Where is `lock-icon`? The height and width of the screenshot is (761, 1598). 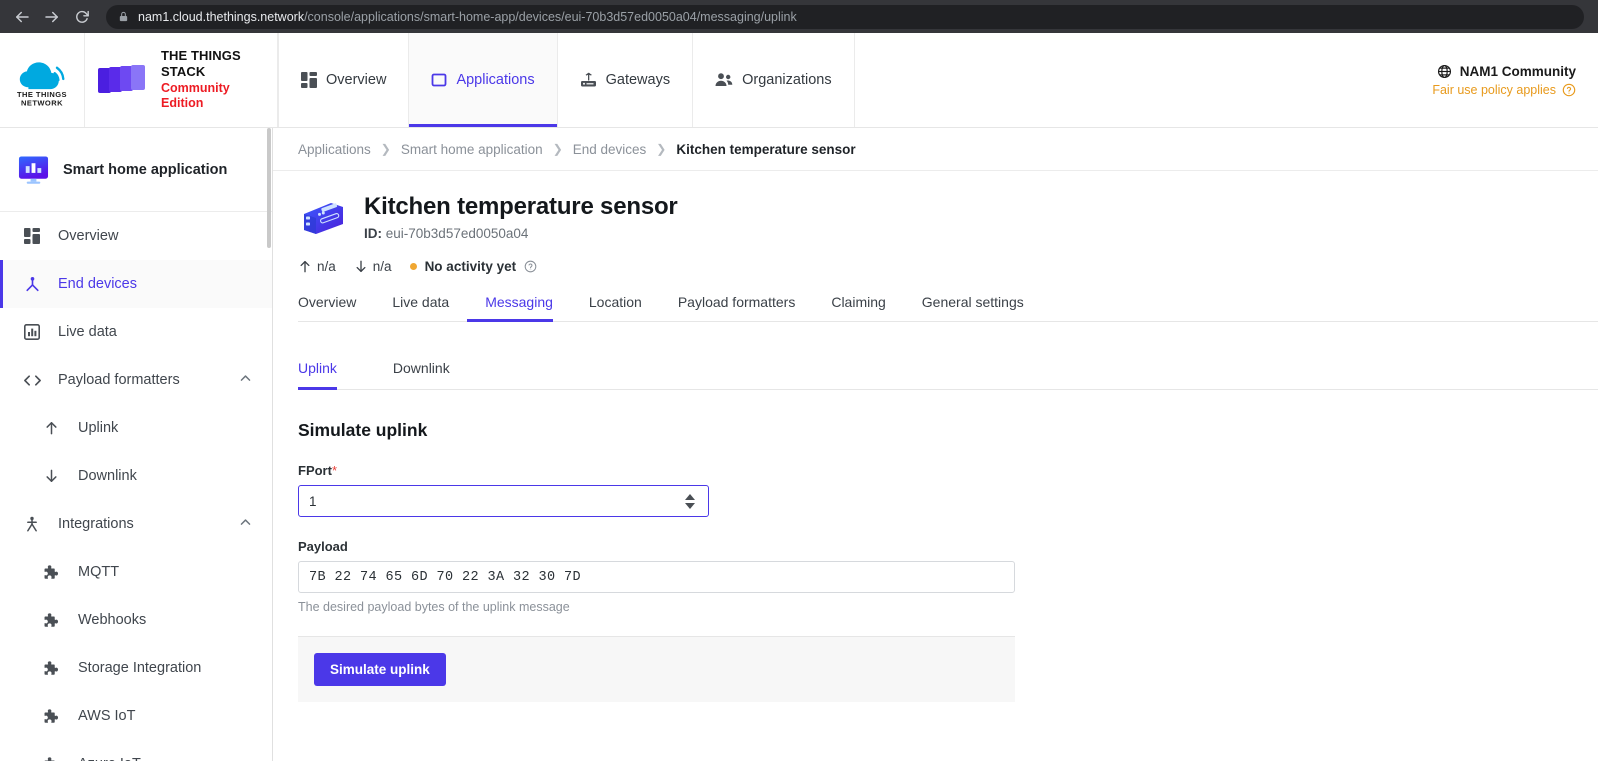 lock-icon is located at coordinates (123, 16).